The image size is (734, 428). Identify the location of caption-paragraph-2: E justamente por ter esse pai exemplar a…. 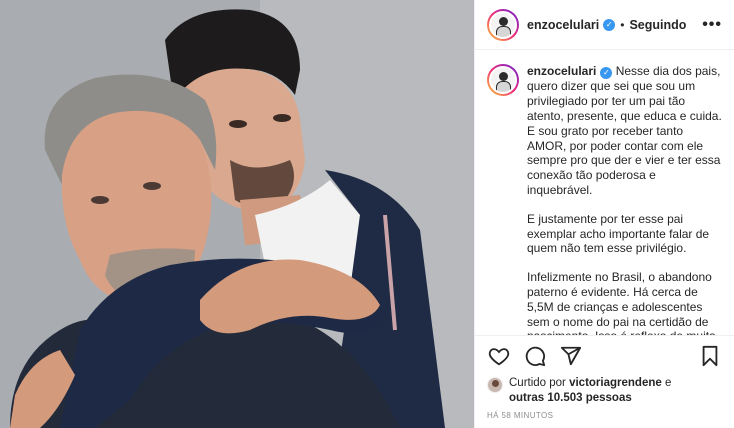
(618, 233).